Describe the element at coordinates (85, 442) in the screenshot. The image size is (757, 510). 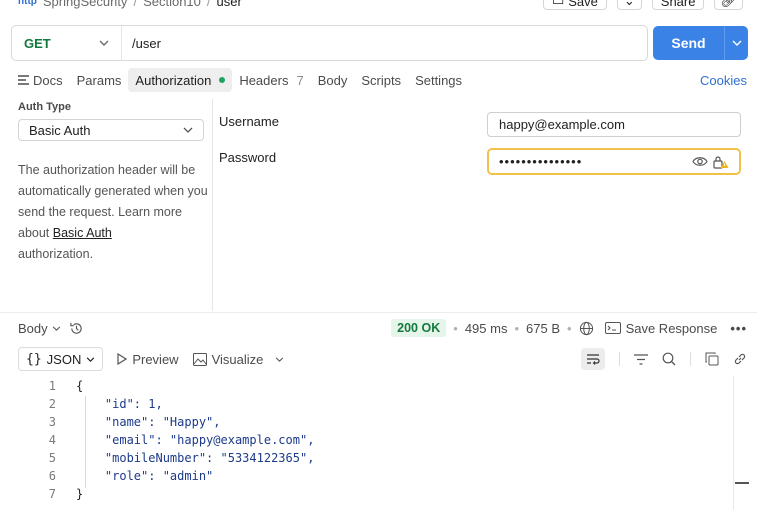
I see `indent-guide` at that location.